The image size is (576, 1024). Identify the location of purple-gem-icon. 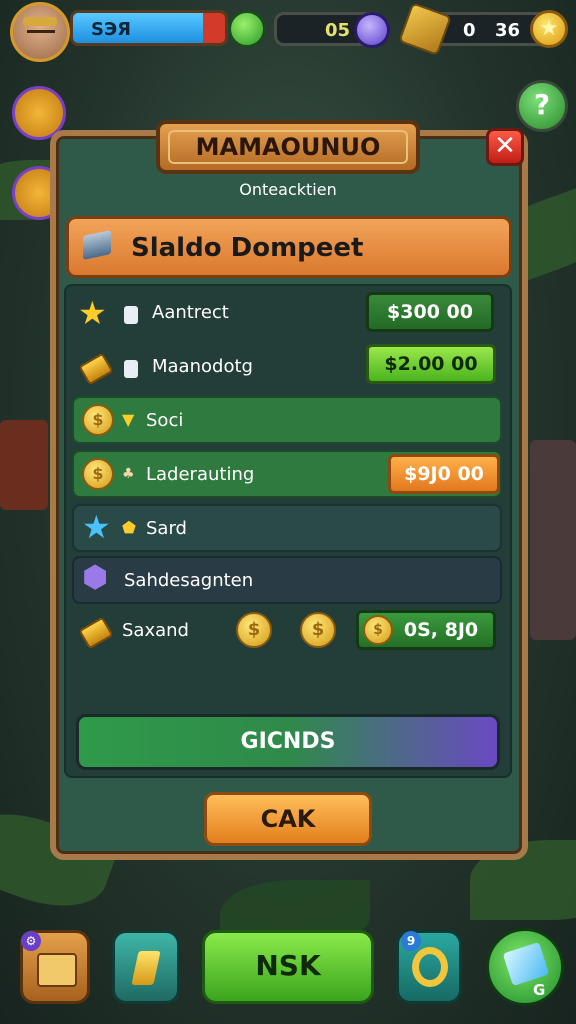
(372, 30).